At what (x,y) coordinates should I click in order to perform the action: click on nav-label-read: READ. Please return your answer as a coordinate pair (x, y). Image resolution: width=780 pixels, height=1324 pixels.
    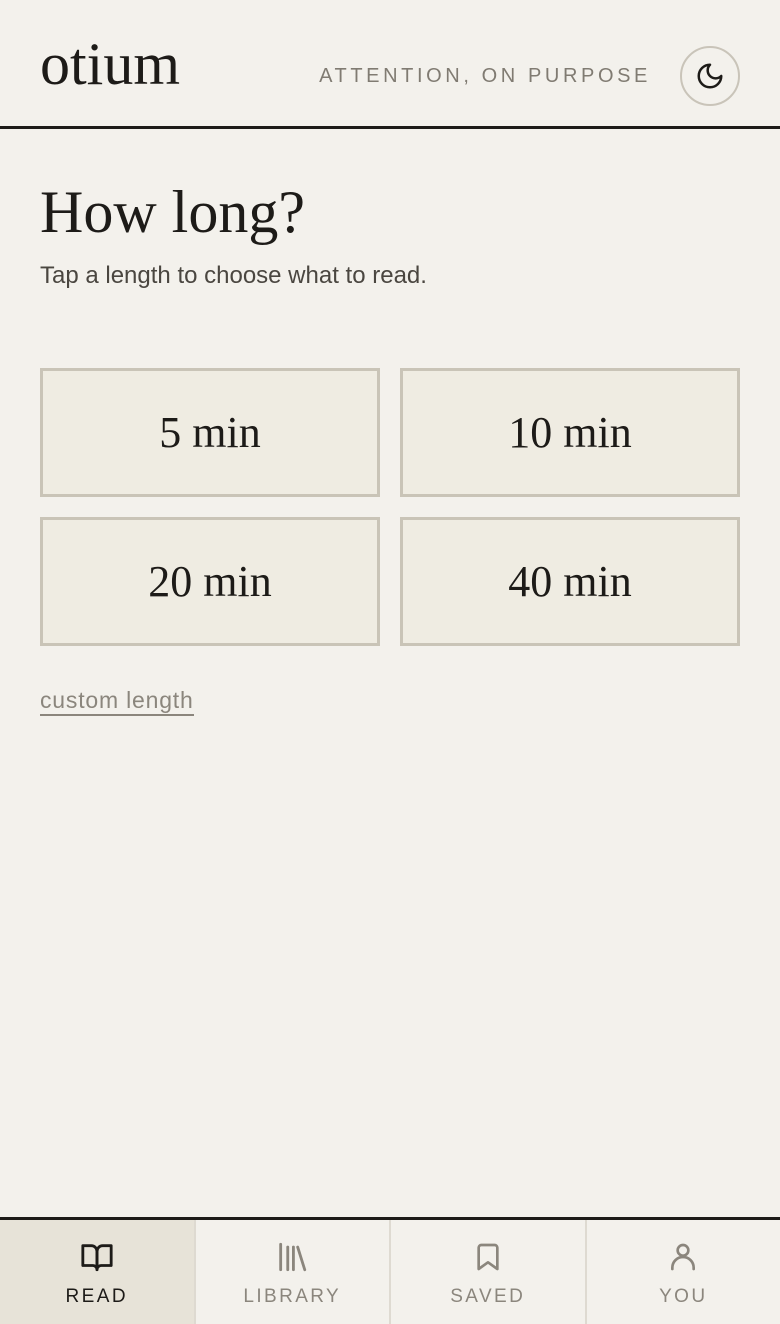
    Looking at the image, I should click on (96, 1296).